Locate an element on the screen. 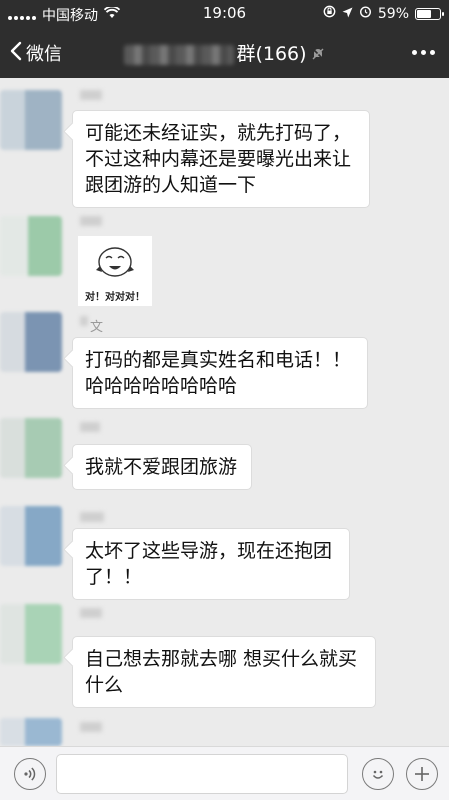  message-bubble: 自己想去那就去哪 想买什么就买 什么 is located at coordinates (224, 672).